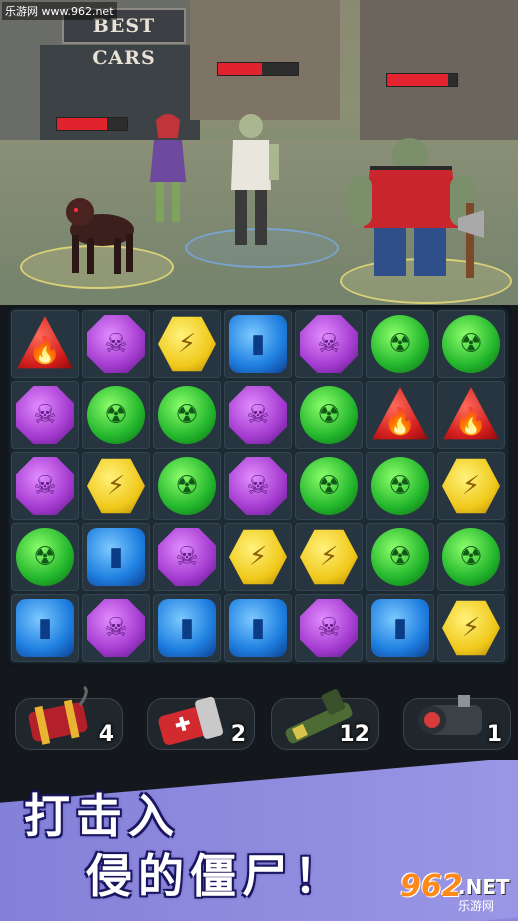 The image size is (518, 921). Describe the element at coordinates (431, 886) in the screenshot. I see `logo-number: 962` at that location.